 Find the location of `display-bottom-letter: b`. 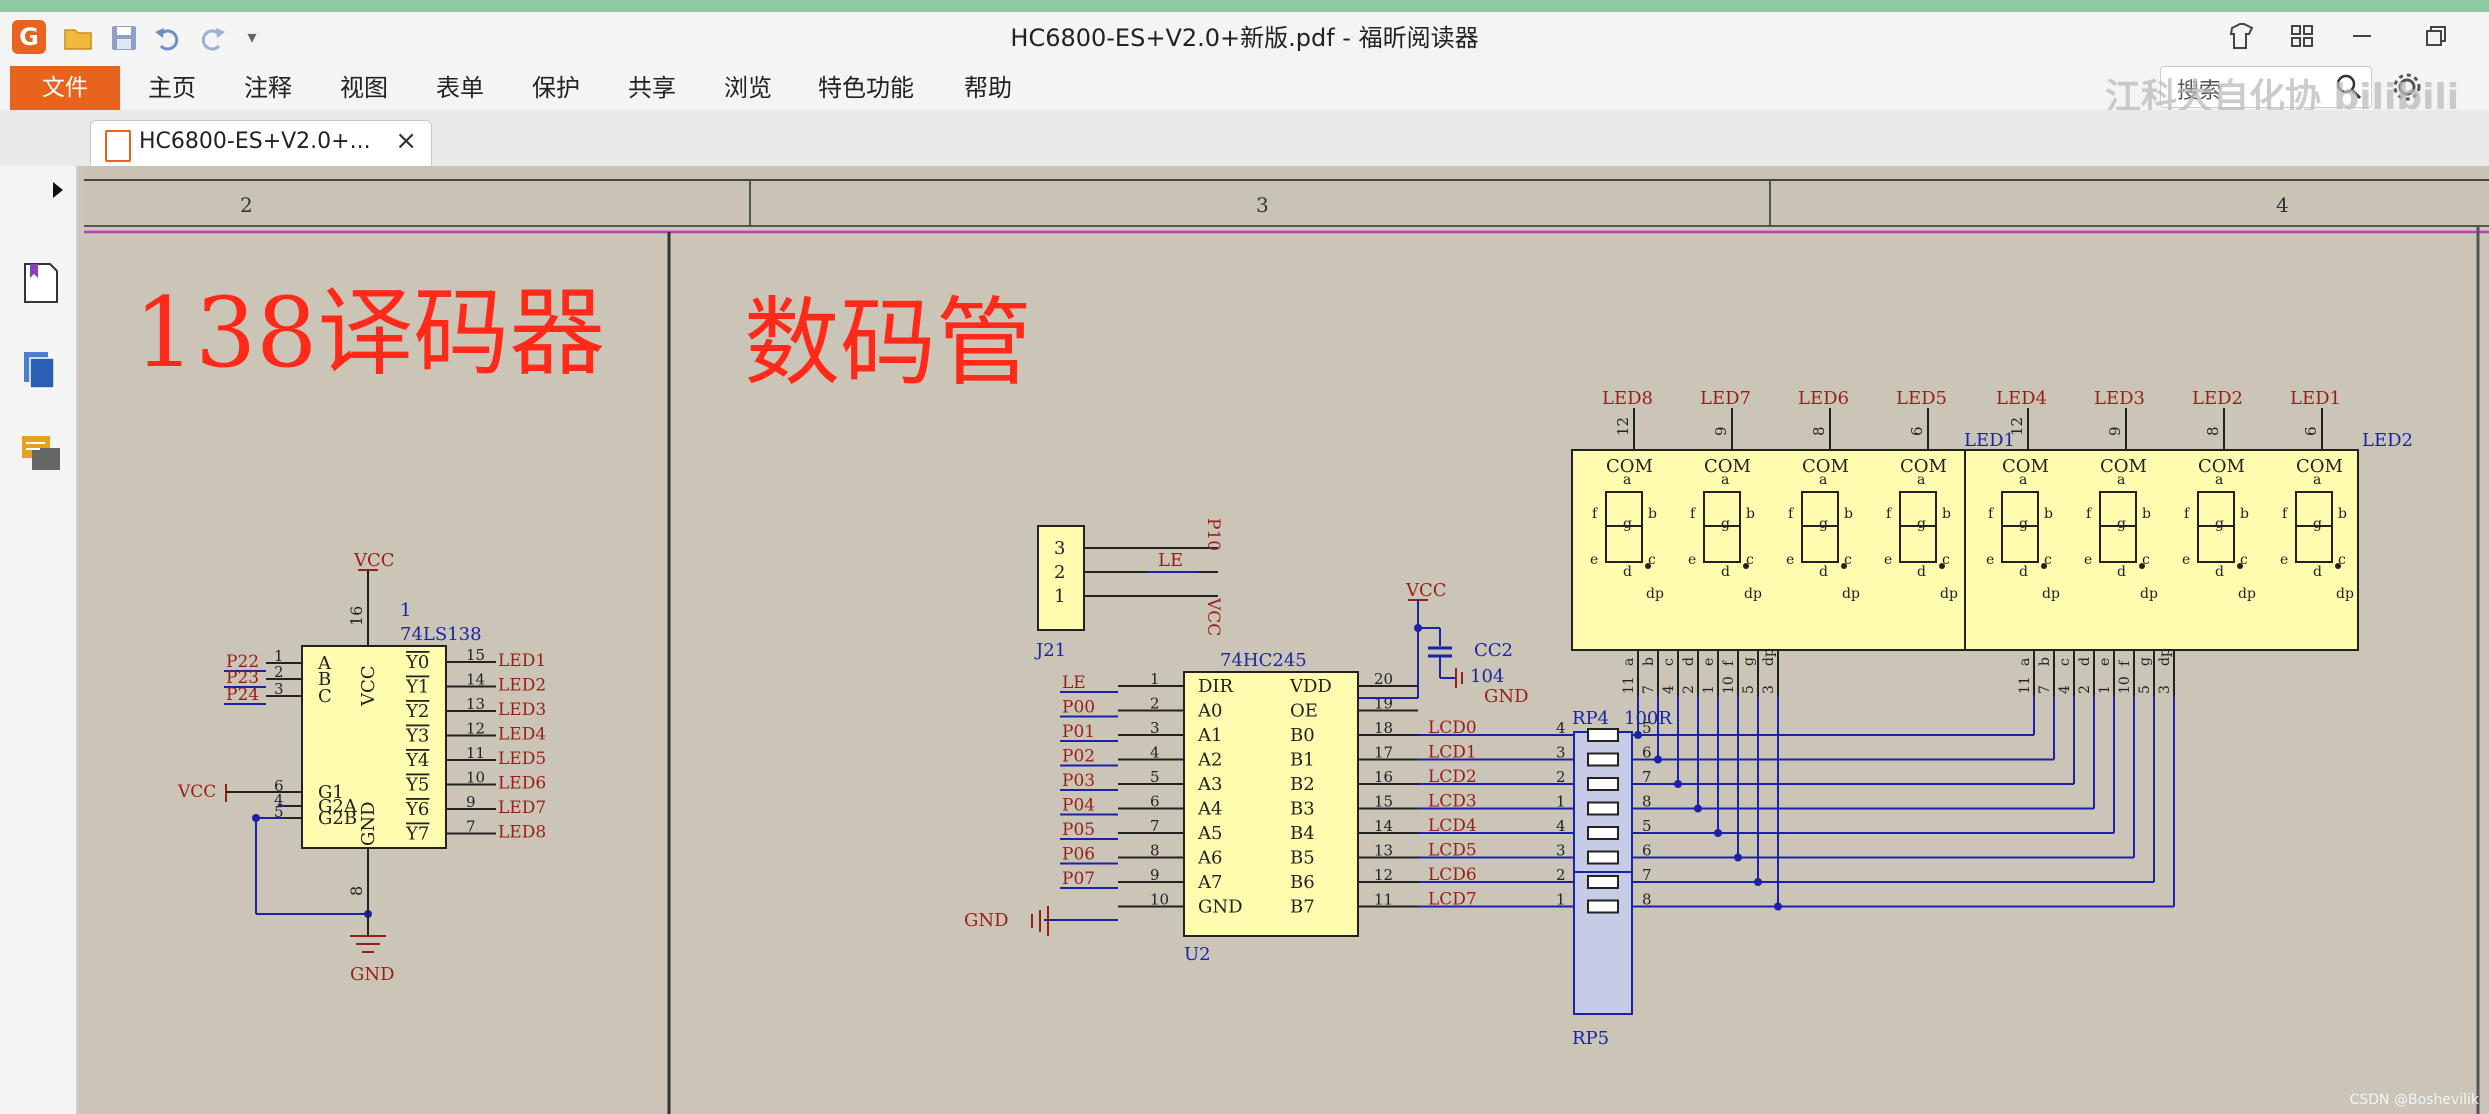

display-bottom-letter: b is located at coordinates (1649, 661).